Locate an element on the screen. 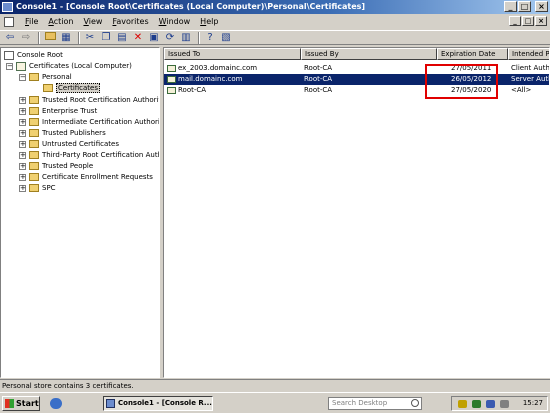 The width and height of the screenshot is (550, 413). console-tree-icon: ▧ is located at coordinates (226, 38).